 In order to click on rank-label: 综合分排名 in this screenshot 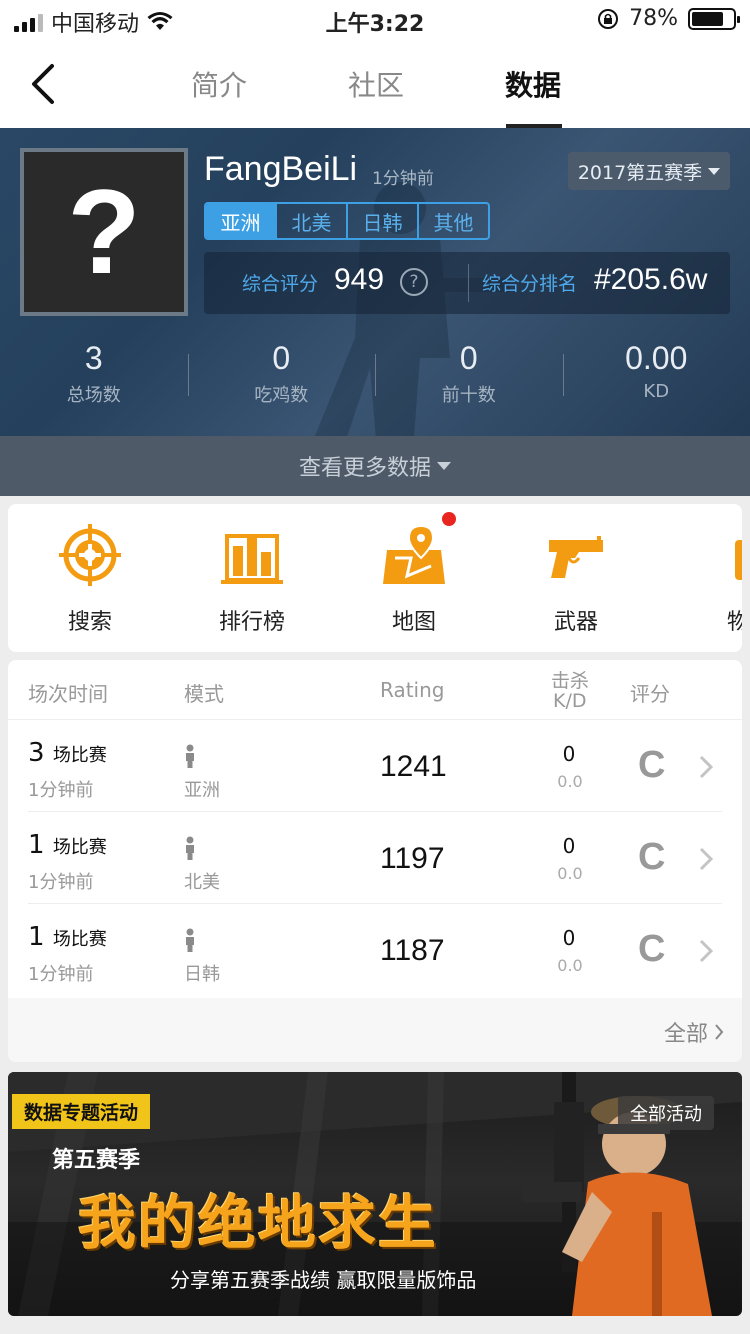, I will do `click(530, 284)`.